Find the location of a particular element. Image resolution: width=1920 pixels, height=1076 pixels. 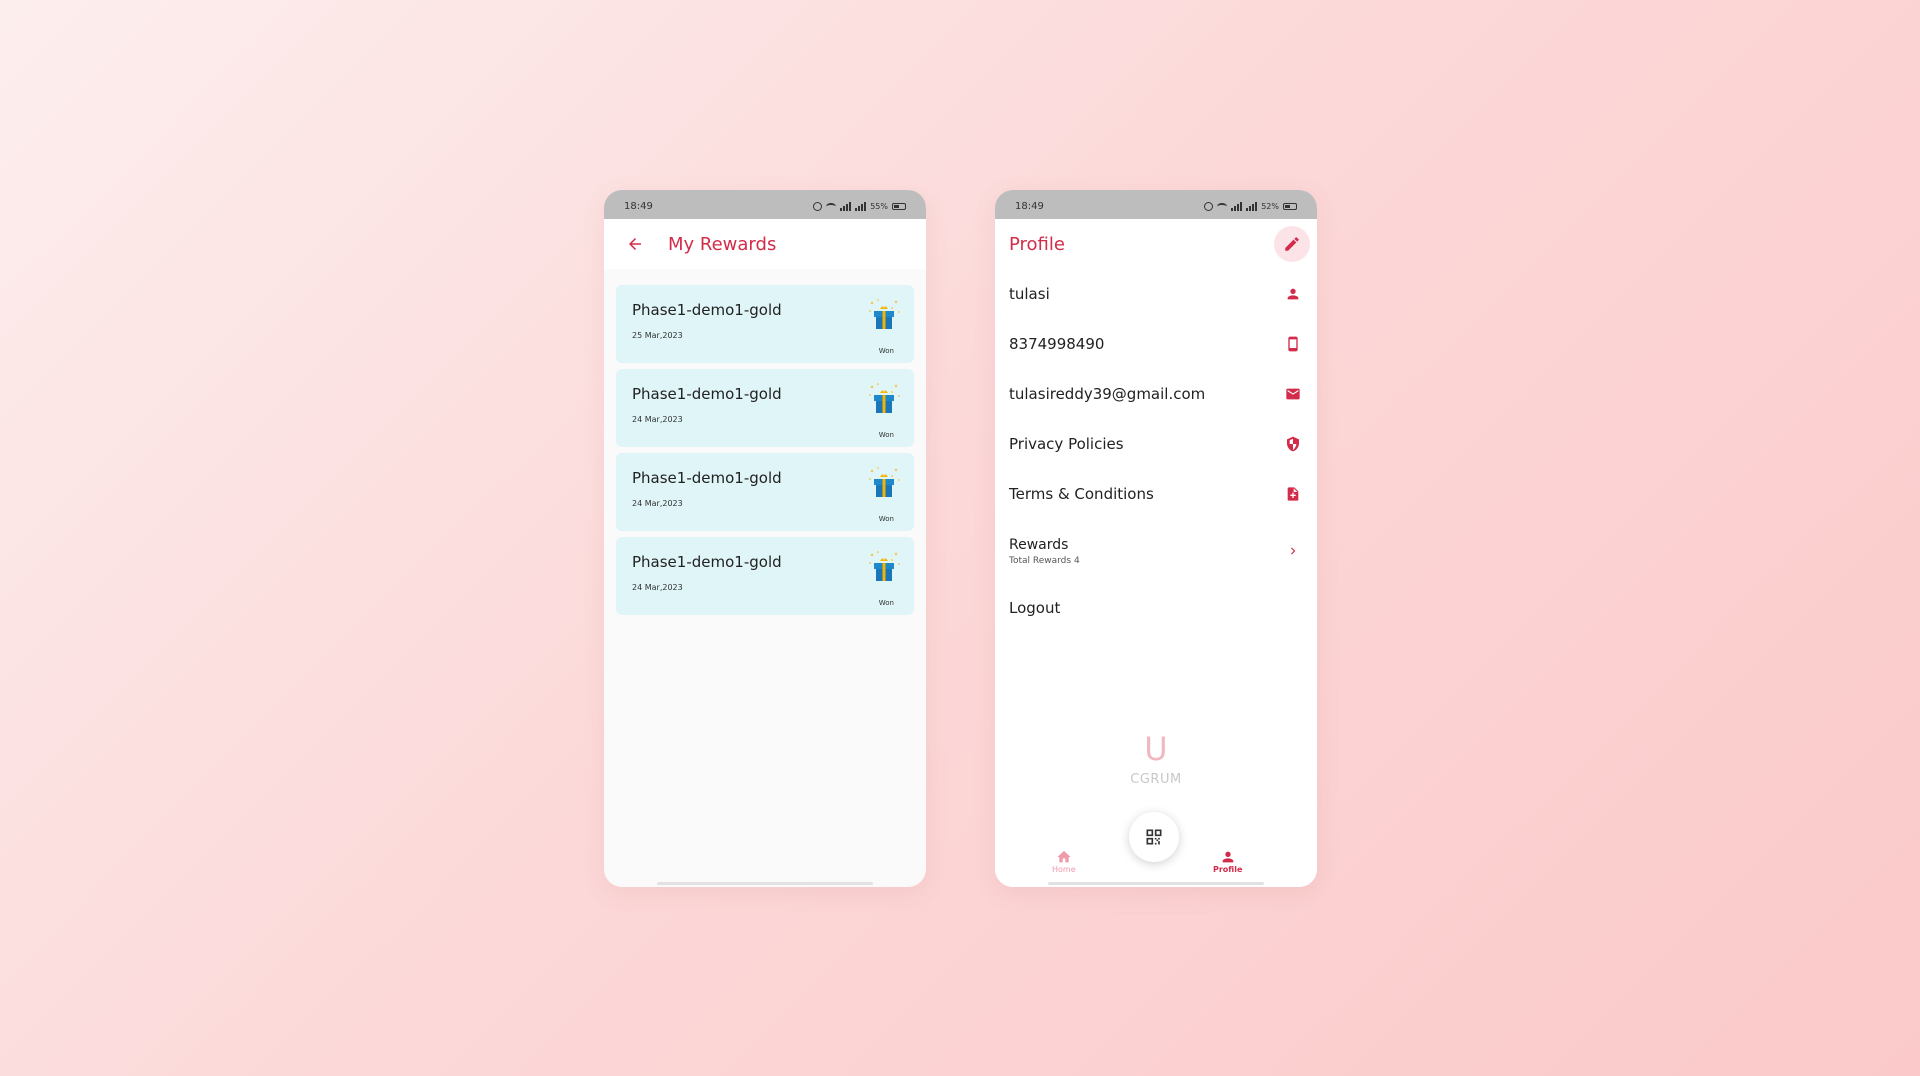

rewards-text: Rewards Total Rewards 4 is located at coordinates (1044, 551).